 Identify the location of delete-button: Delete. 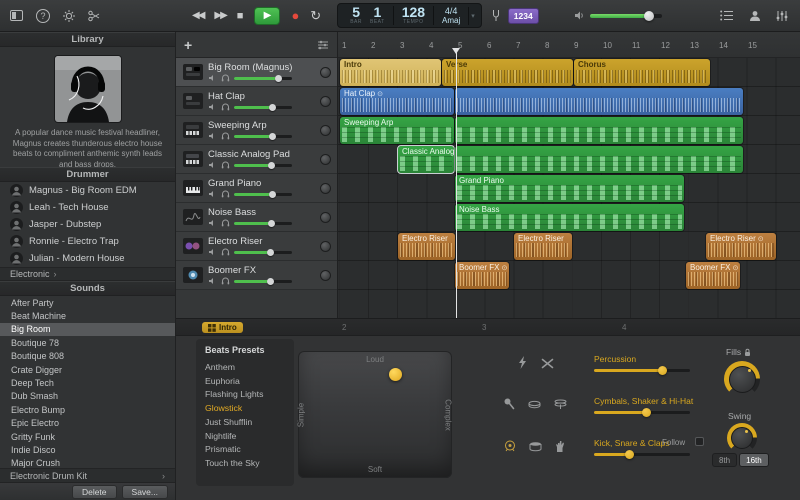
(94, 491).